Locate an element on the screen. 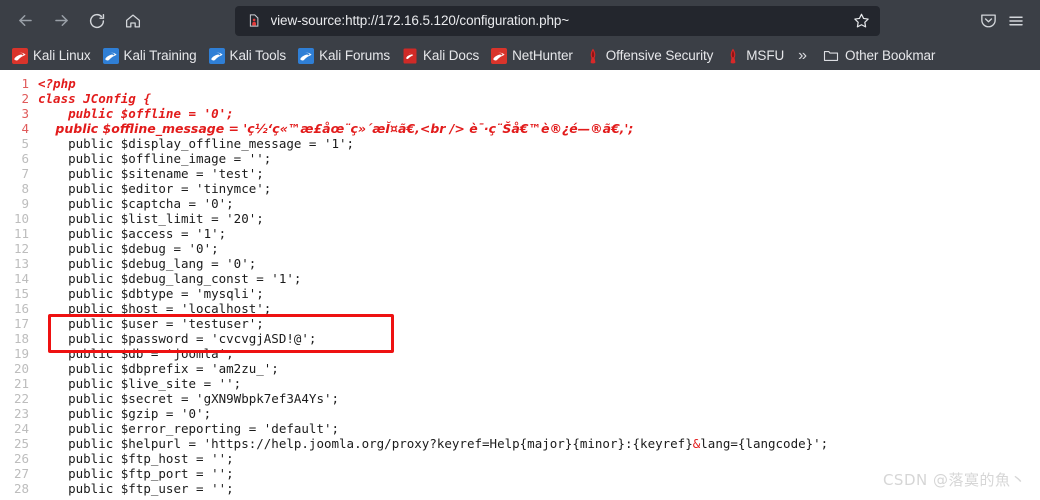 The image size is (1040, 500). bookmark-item-msfu: MSFU is located at coordinates (754, 56).